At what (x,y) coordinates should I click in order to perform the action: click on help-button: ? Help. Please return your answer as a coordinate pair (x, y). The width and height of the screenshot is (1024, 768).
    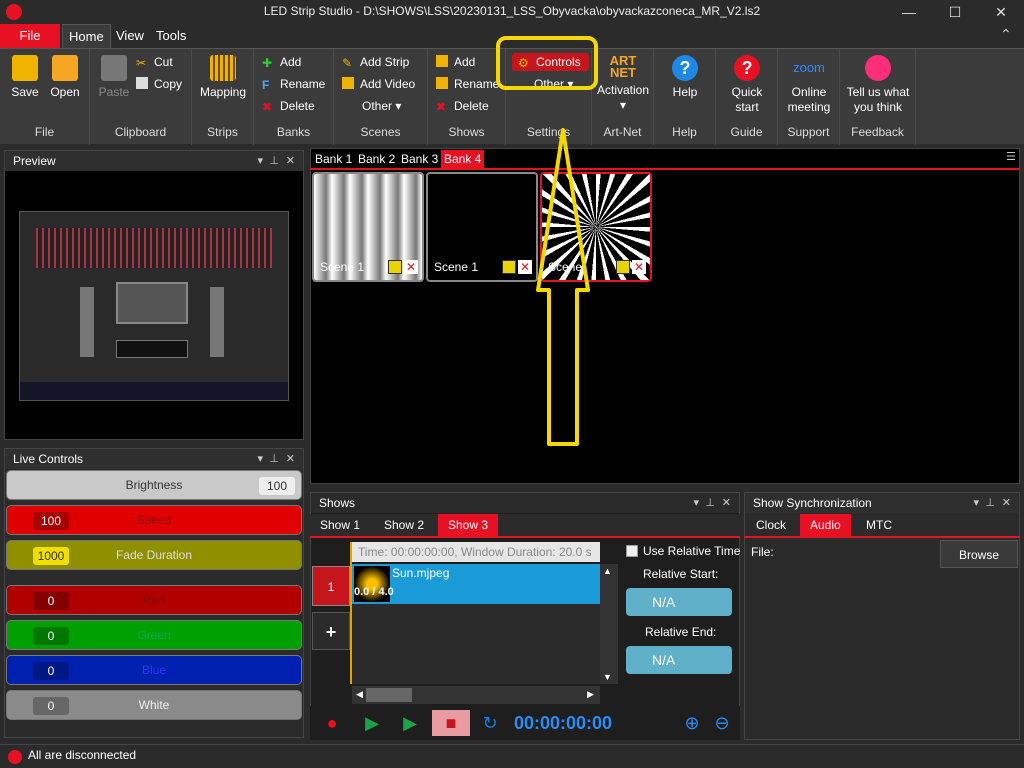
    Looking at the image, I should click on (685, 77).